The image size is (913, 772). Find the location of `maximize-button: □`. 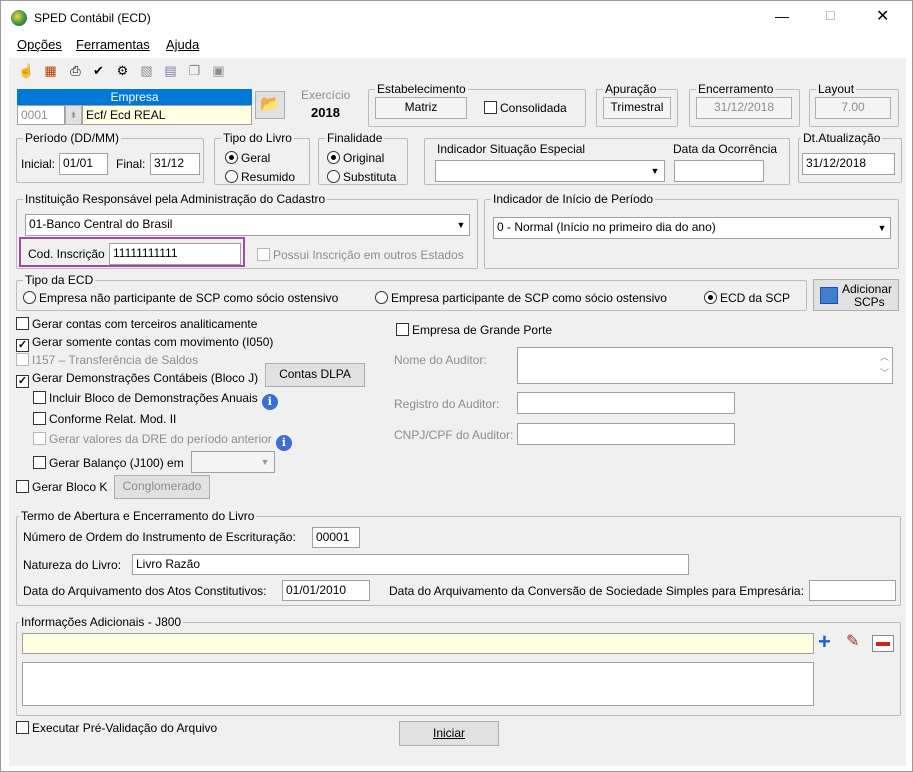

maximize-button: □ is located at coordinates (830, 15).